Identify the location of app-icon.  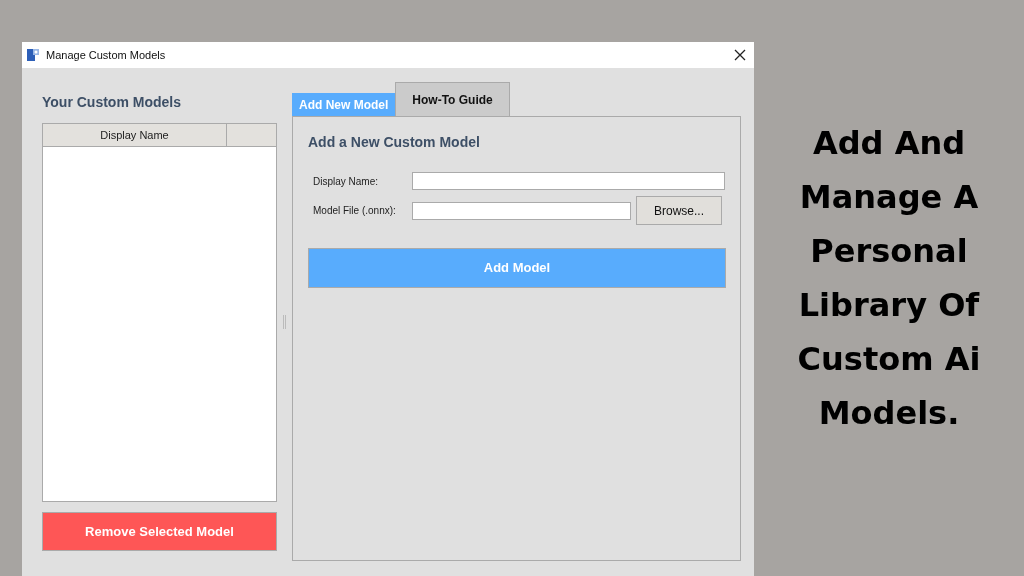
(33, 55).